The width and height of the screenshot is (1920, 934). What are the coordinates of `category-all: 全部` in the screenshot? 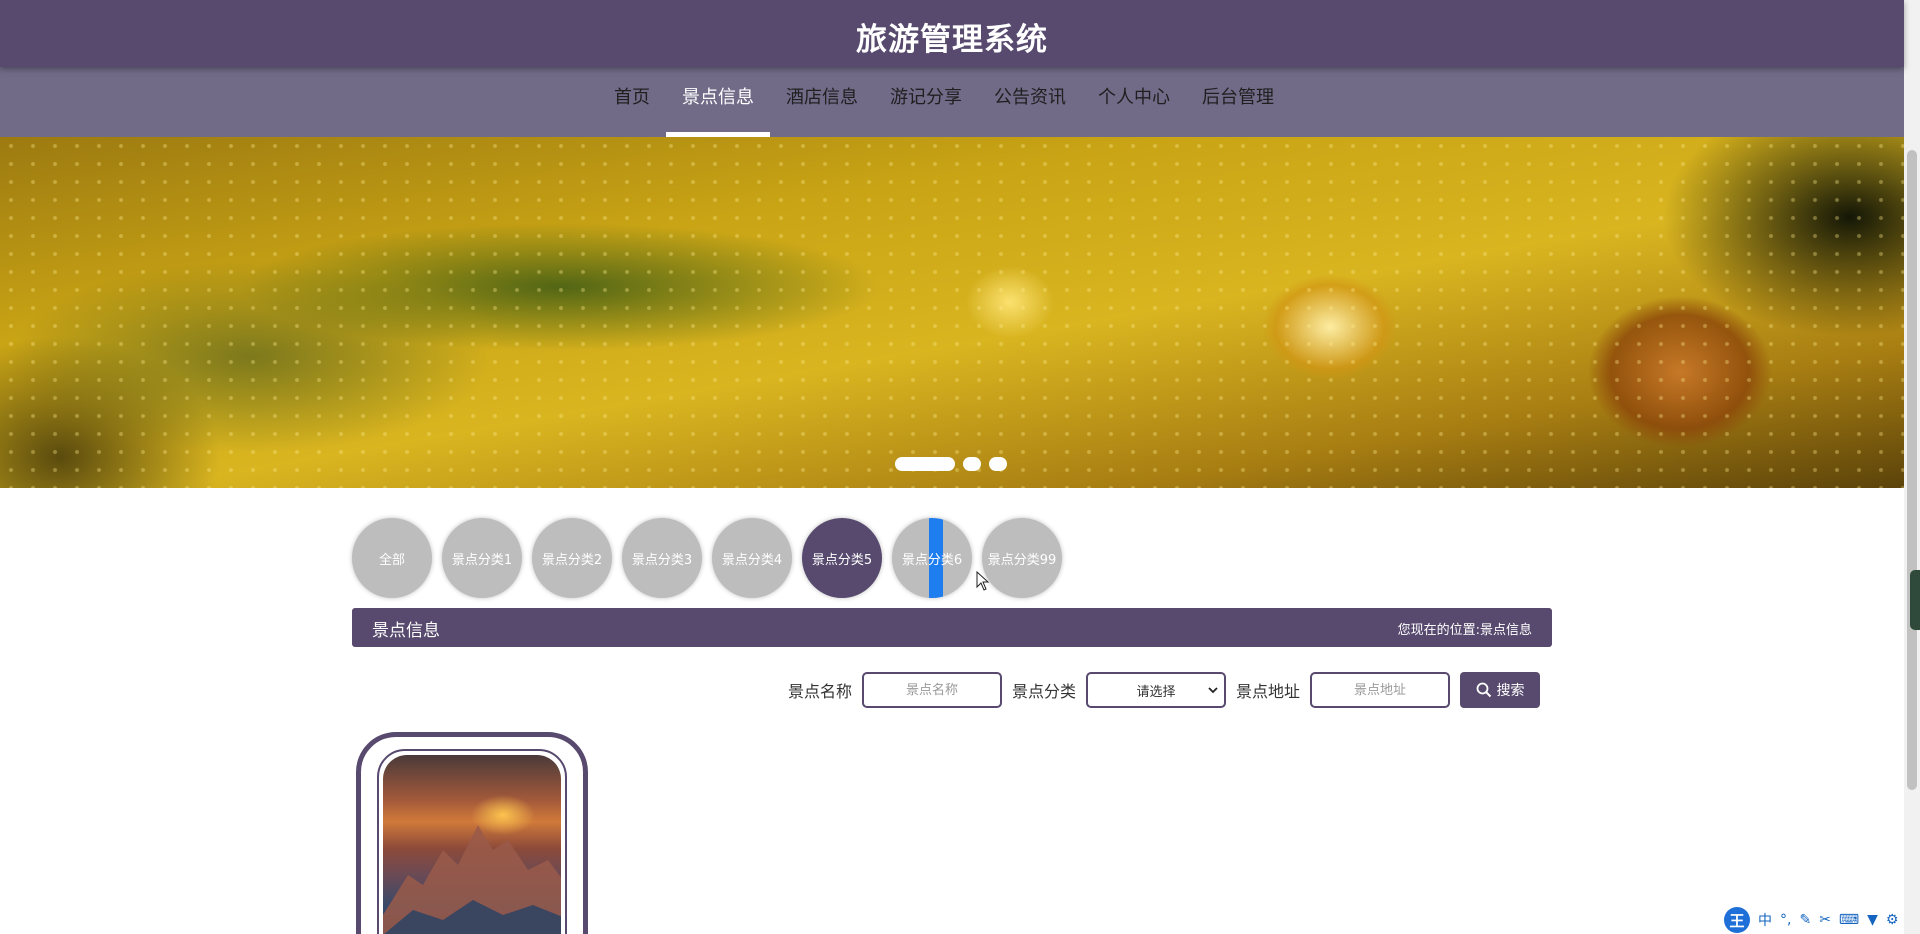 It's located at (392, 558).